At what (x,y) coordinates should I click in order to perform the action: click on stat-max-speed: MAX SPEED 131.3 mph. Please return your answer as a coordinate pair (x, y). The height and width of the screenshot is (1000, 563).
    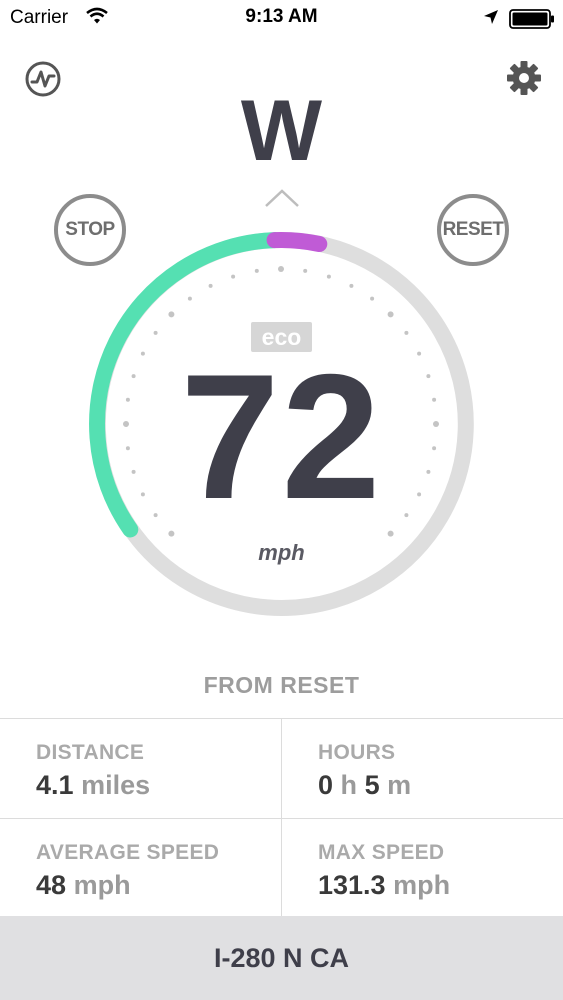
    Looking at the image, I should click on (422, 867).